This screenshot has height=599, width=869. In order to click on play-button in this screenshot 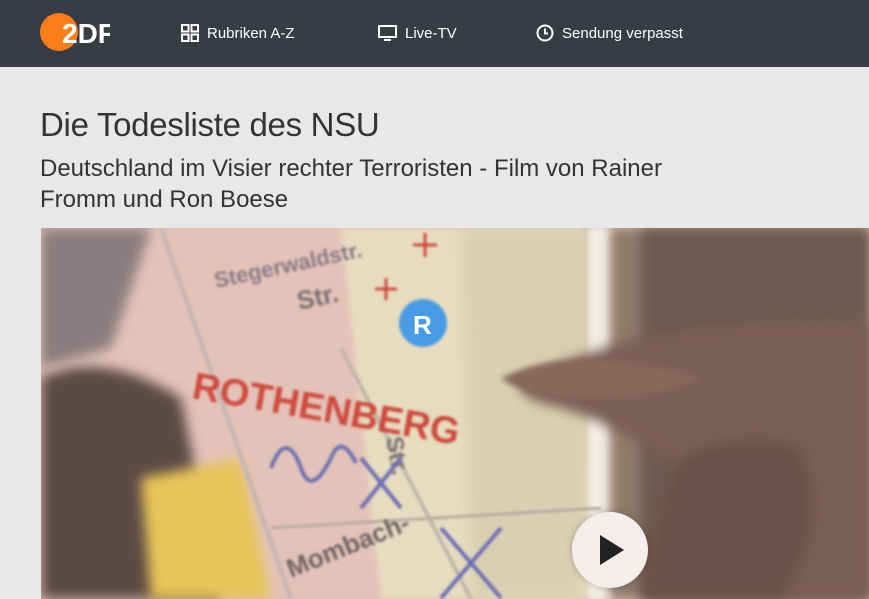, I will do `click(610, 550)`.